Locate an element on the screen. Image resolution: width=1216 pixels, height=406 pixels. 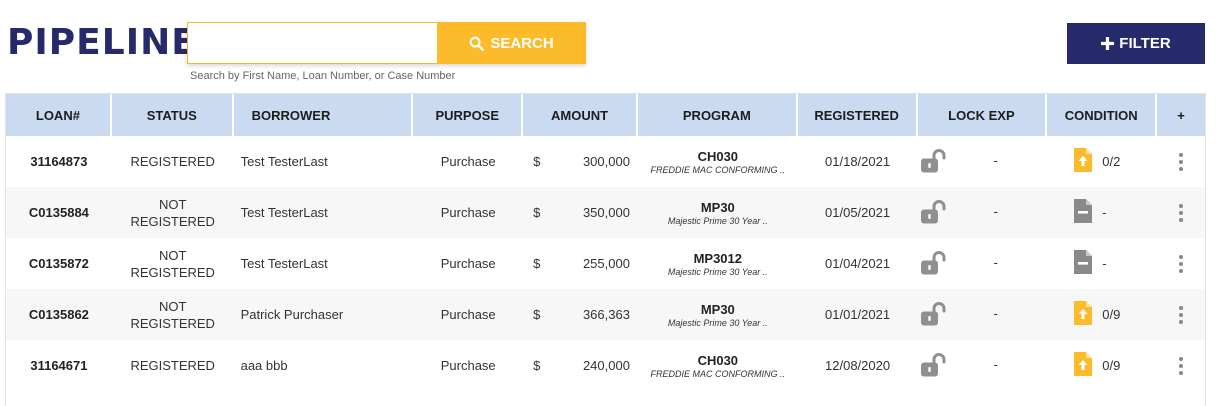
program-code: MP30 is located at coordinates (717, 309).